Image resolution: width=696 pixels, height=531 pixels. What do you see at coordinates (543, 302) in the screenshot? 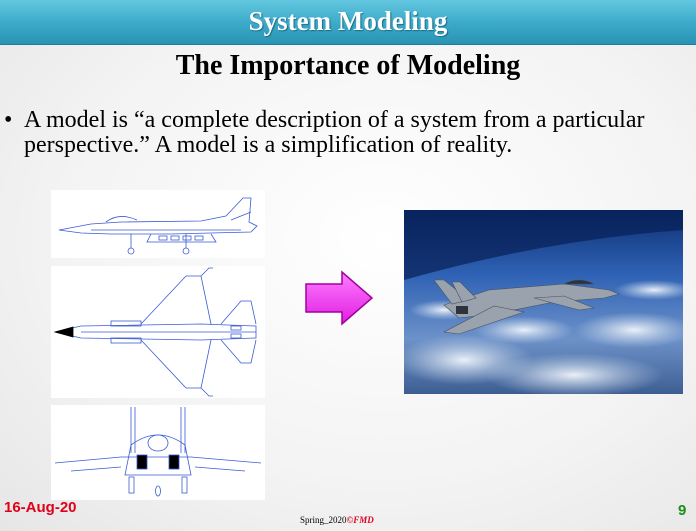
I see `jet-photo` at bounding box center [543, 302].